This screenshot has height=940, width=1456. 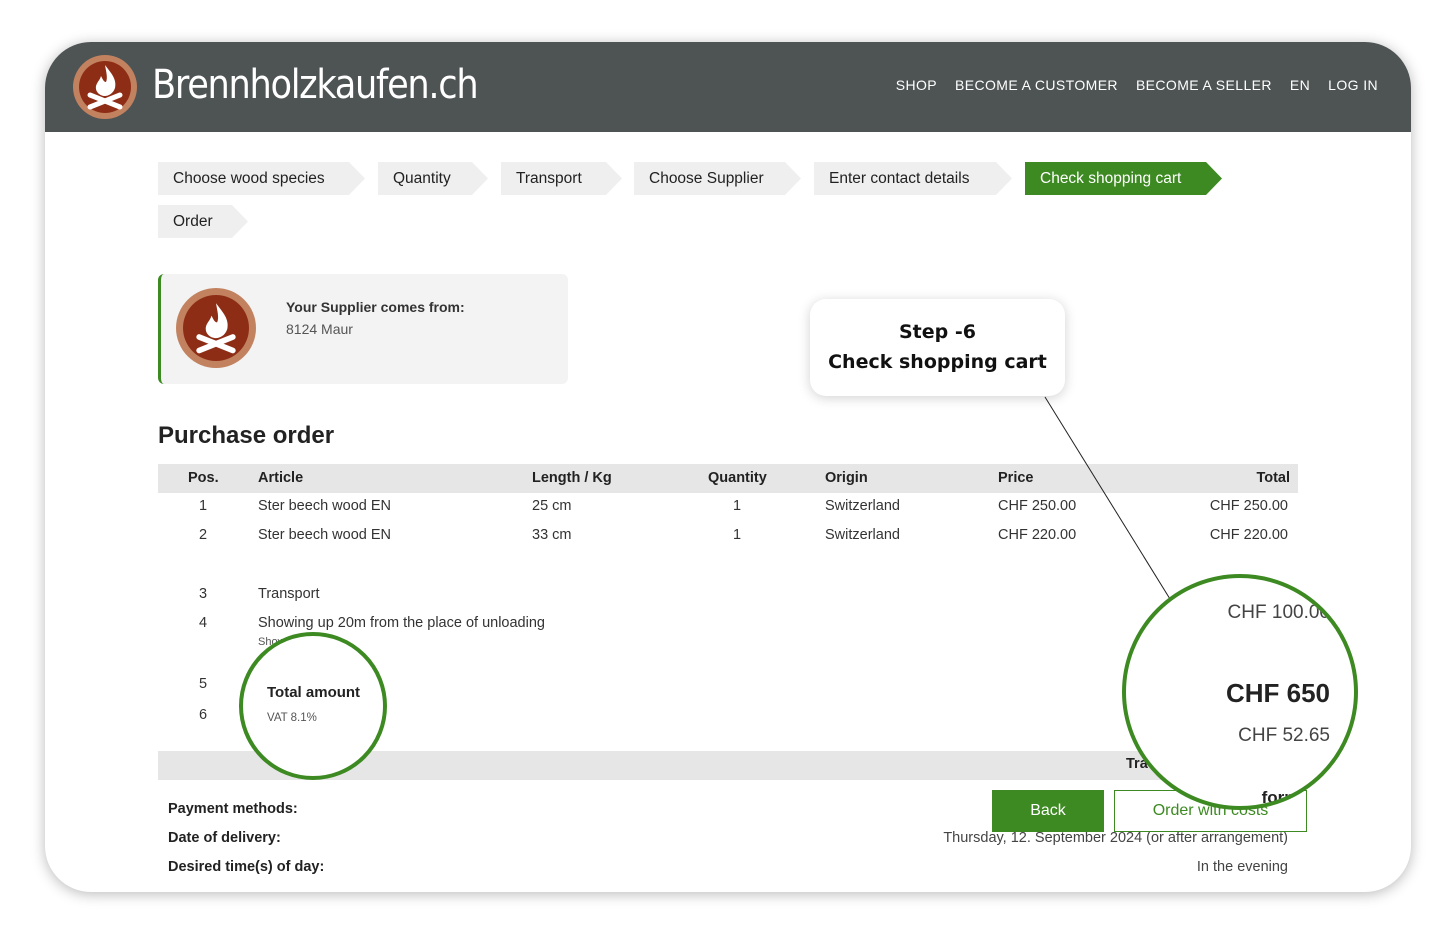 I want to click on transport-cost-value: CHF 100.00, so click(x=1278, y=612).